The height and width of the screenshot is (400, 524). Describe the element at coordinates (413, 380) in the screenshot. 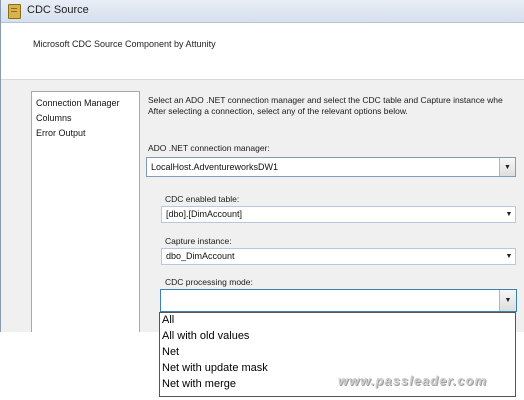

I see `watermark: www.passleader.com` at that location.